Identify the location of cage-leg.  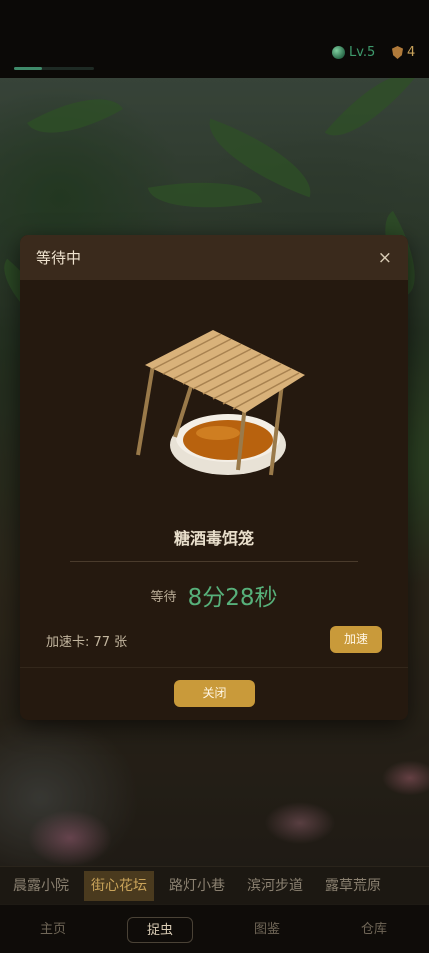
(145, 410).